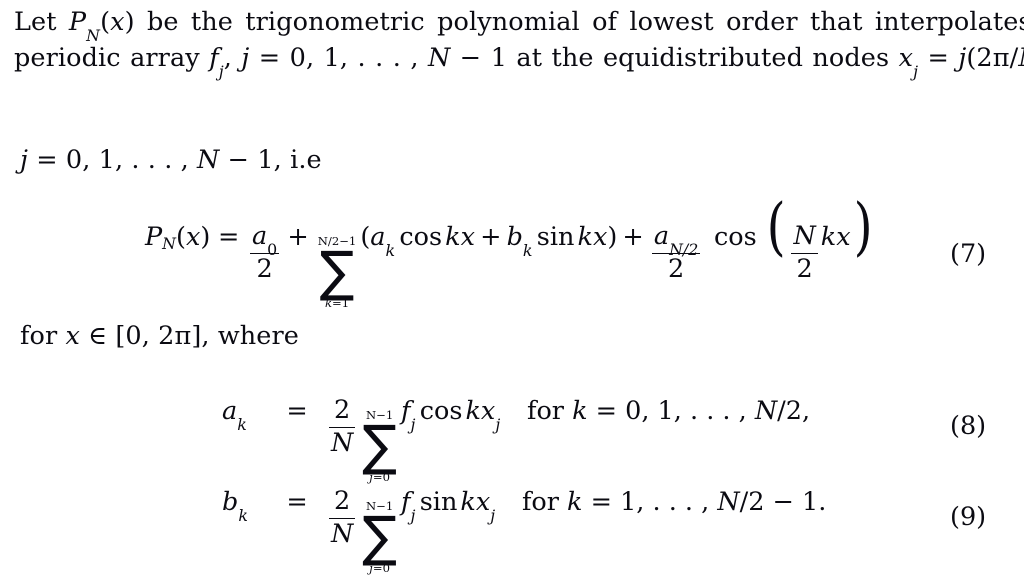 This screenshot has width=1024, height=583. What do you see at coordinates (358, 58) in the screenshot?
I see `index-range: 0, 1, . . . ,` at bounding box center [358, 58].